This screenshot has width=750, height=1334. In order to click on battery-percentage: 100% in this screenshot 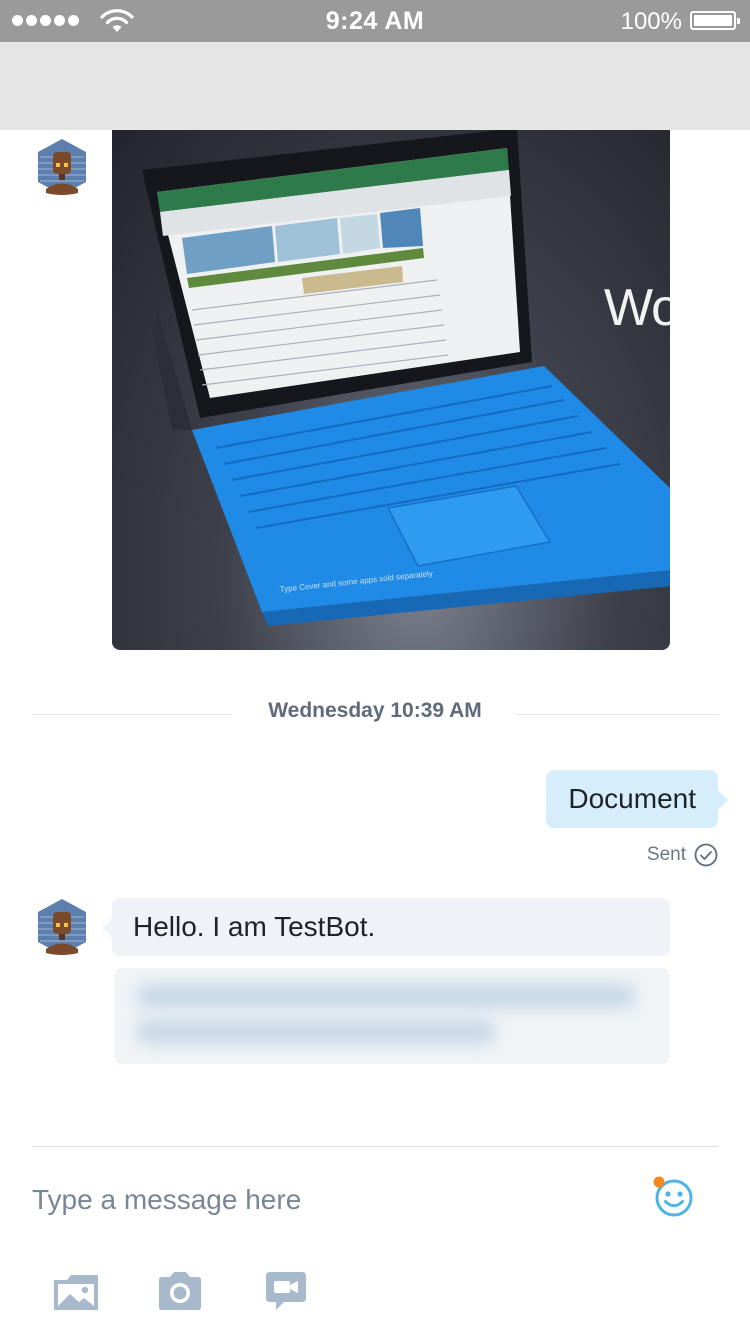, I will do `click(651, 21)`.